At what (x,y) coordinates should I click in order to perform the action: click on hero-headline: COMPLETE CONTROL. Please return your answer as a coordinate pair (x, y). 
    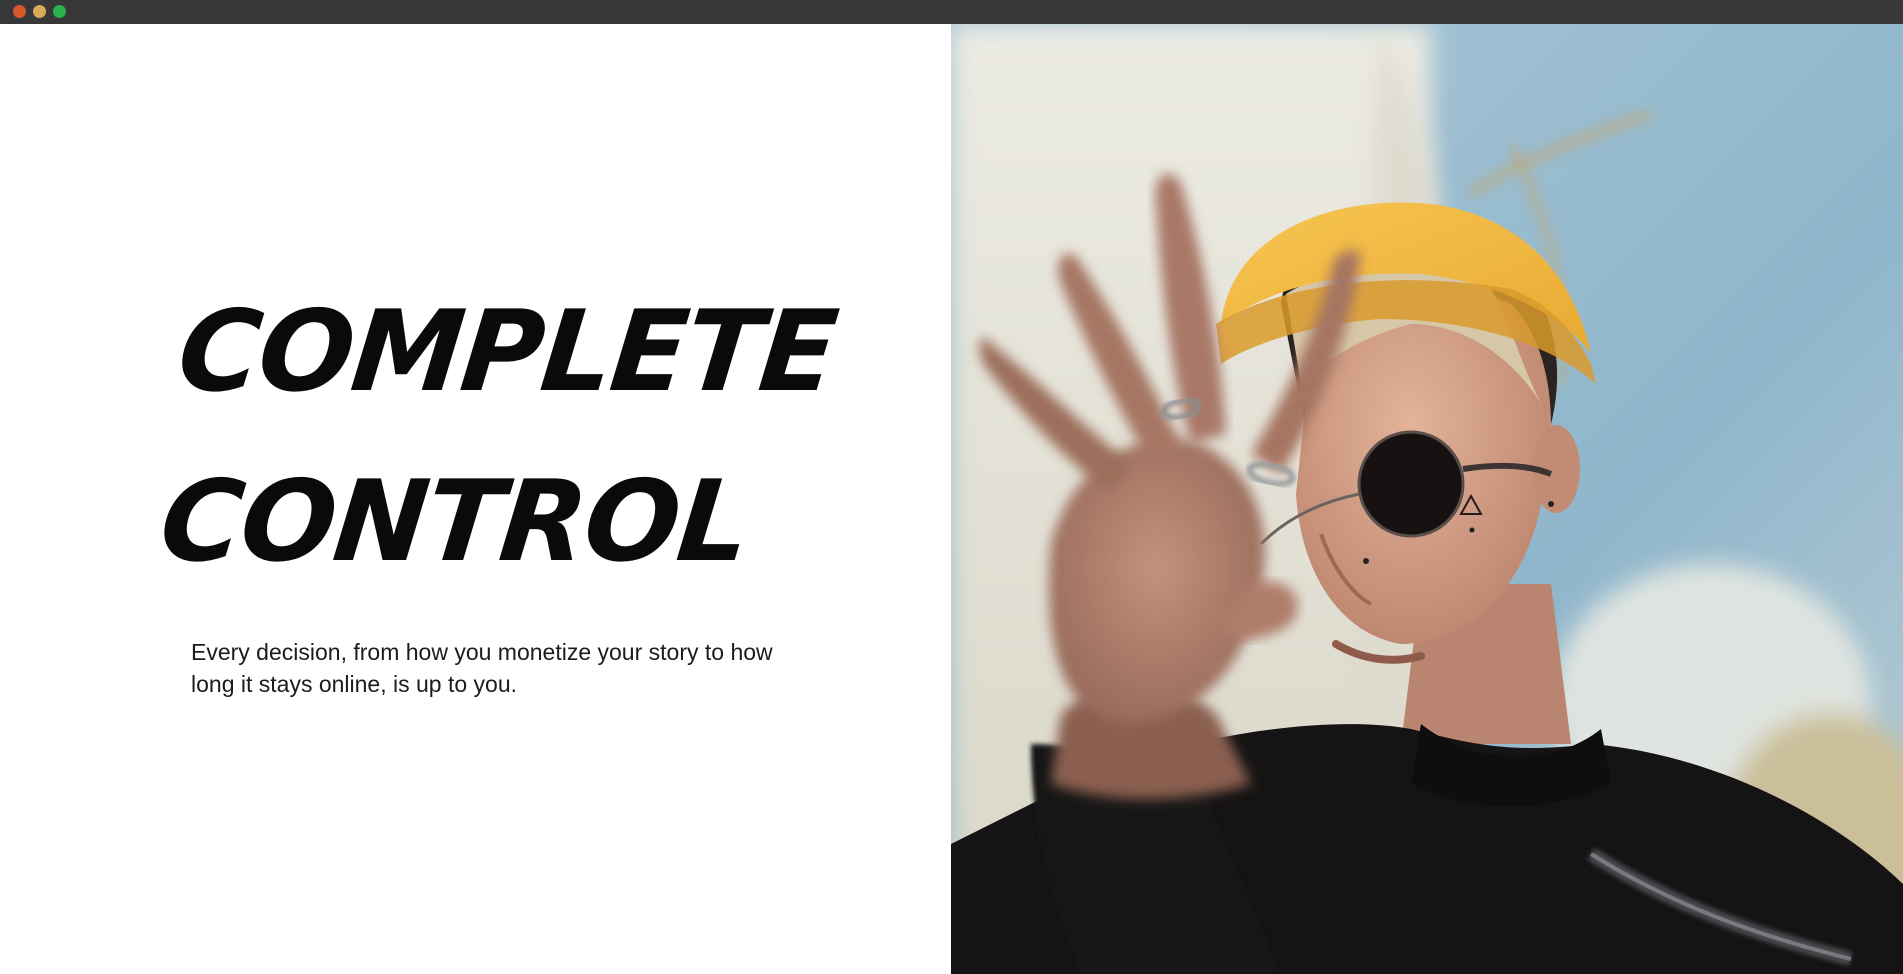
    Looking at the image, I should click on (497, 437).